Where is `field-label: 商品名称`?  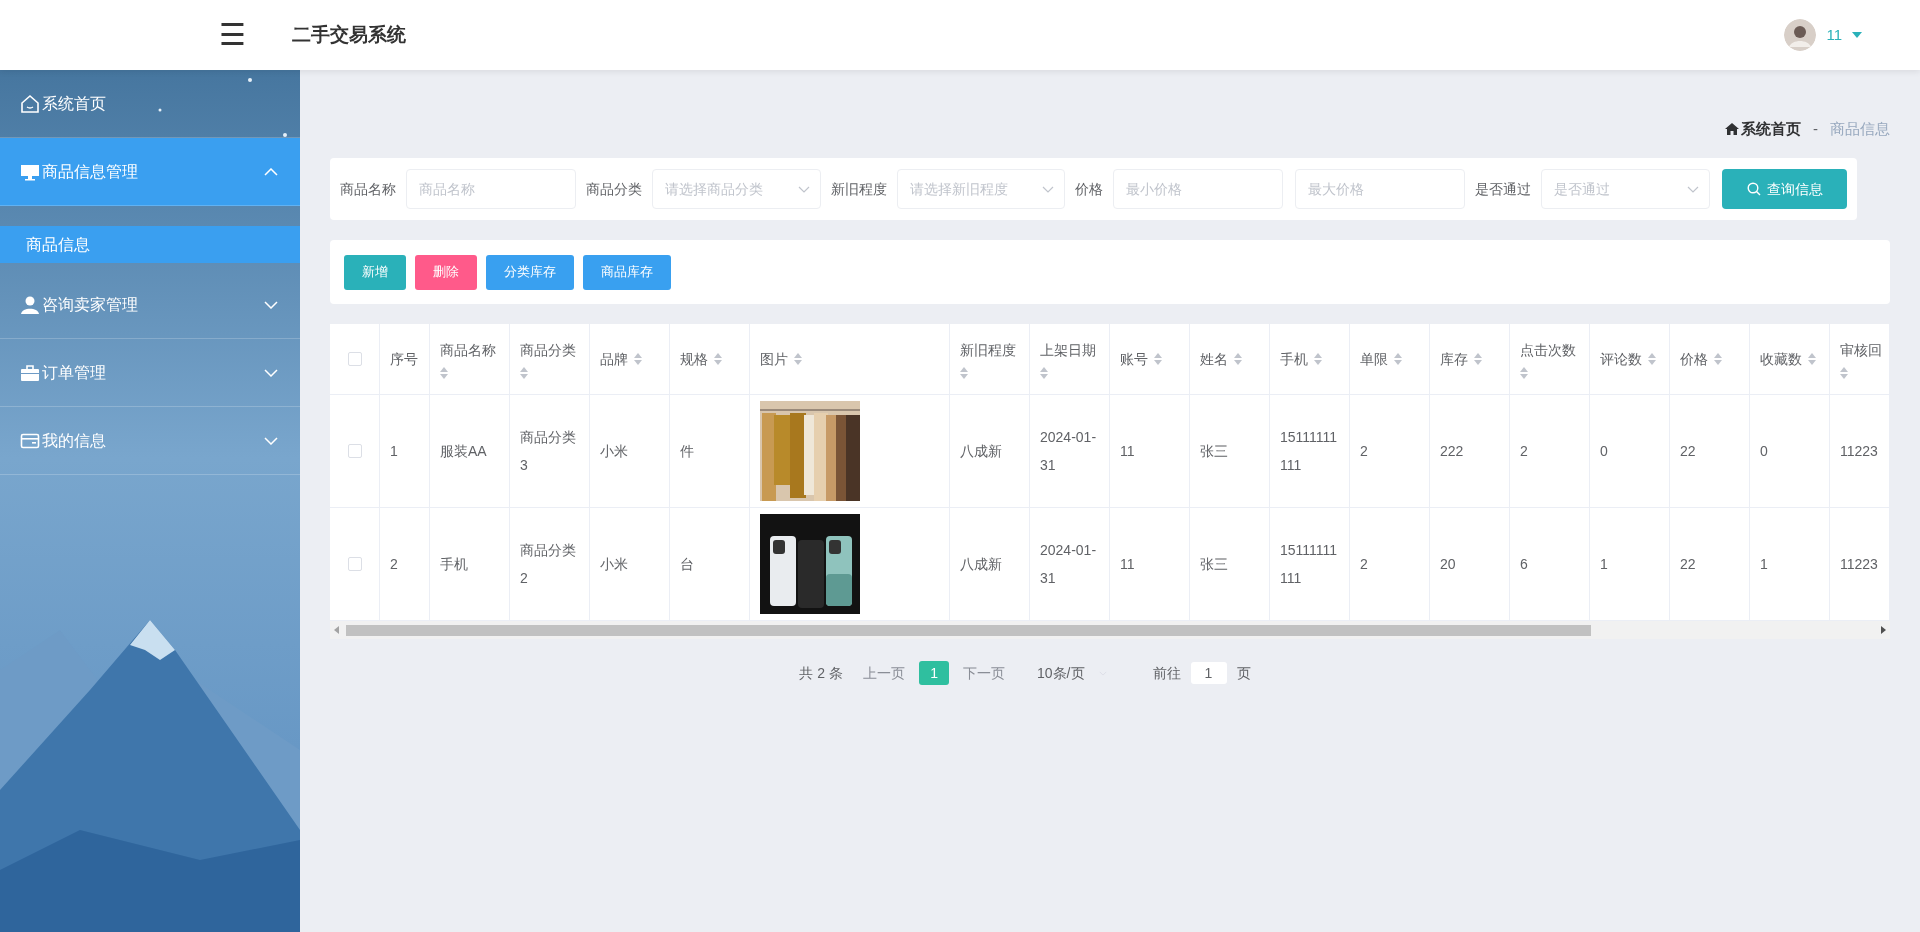 field-label: 商品名称 is located at coordinates (368, 189).